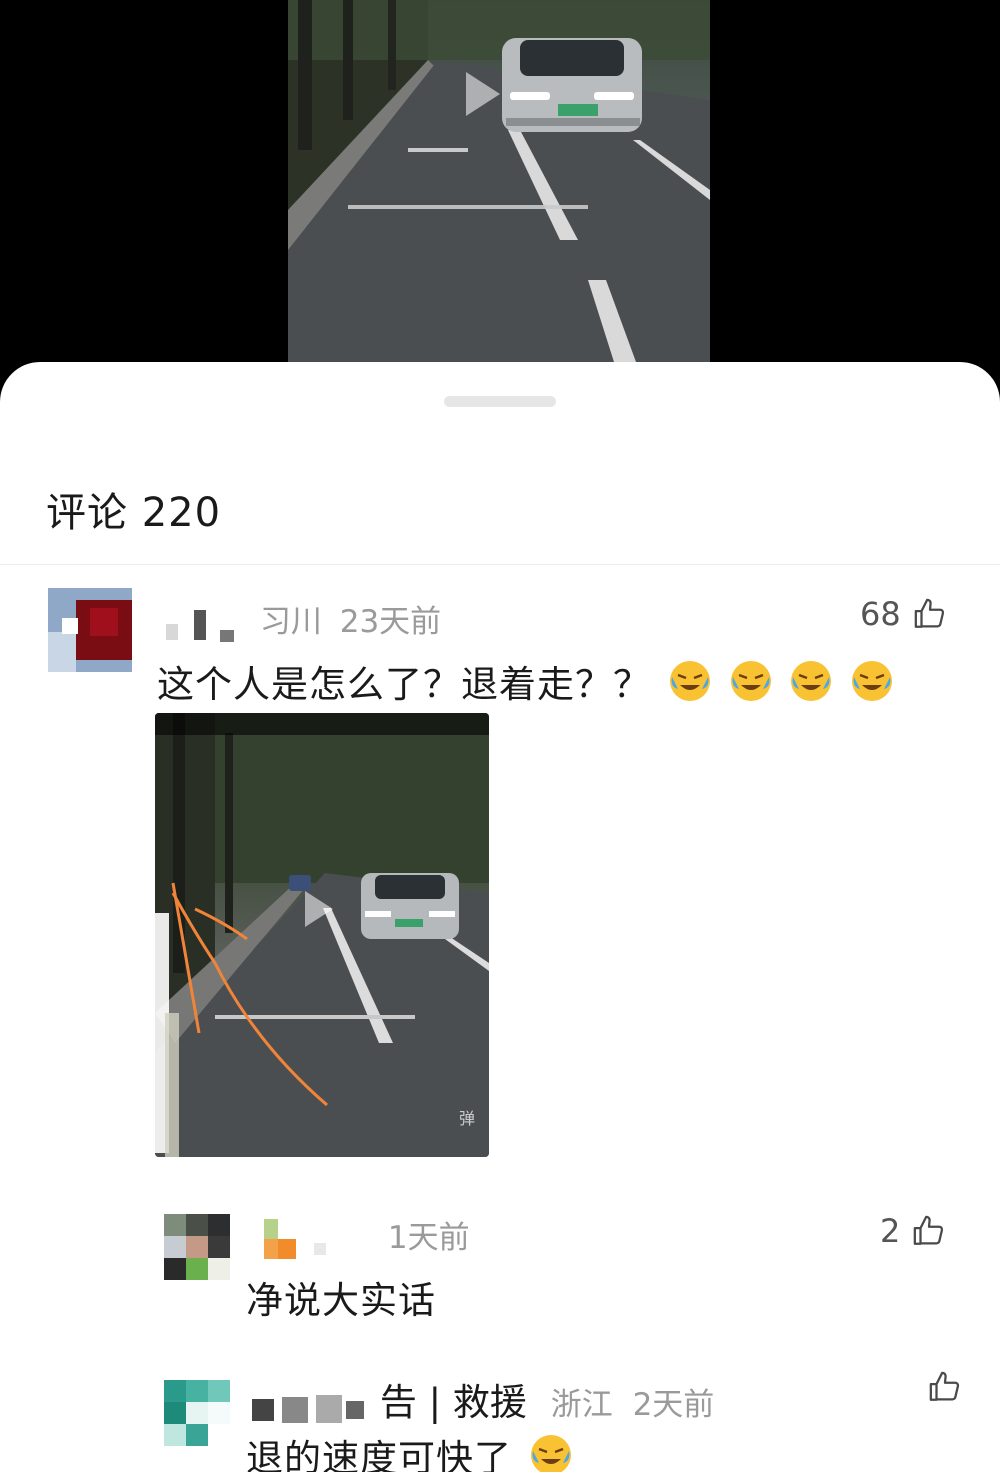  I want to click on like-count: 68, so click(880, 614).